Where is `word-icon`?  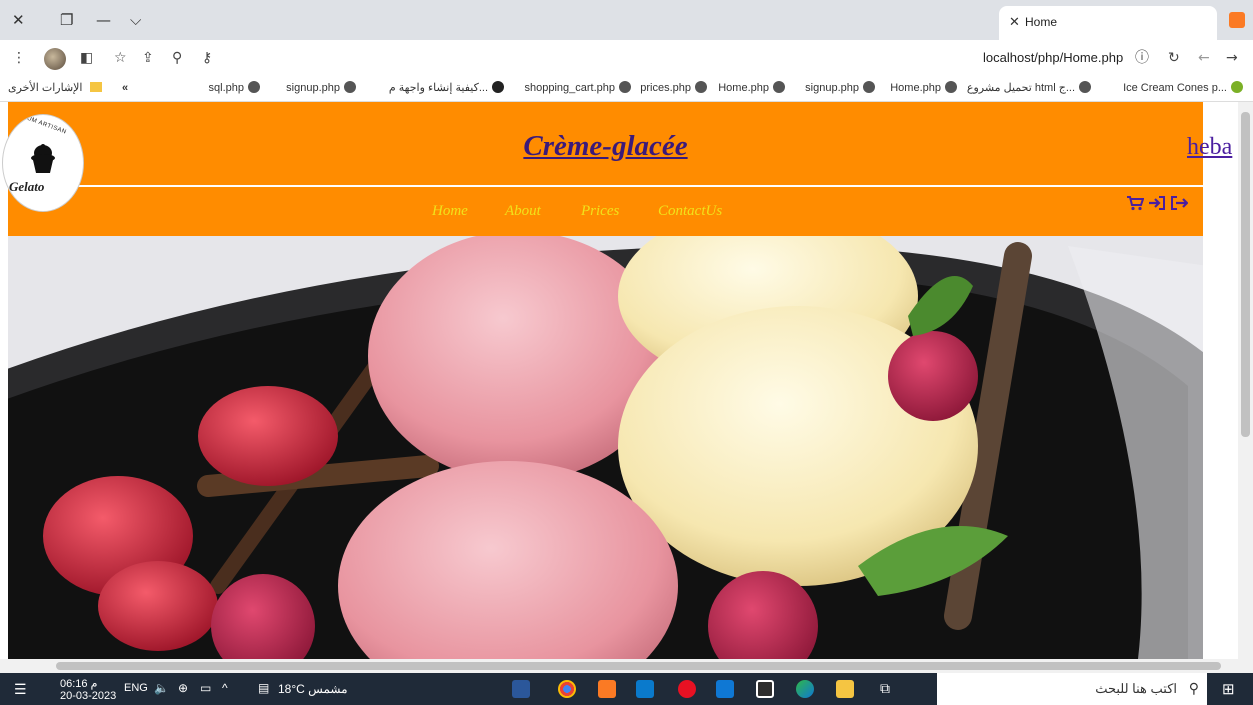 word-icon is located at coordinates (521, 689).